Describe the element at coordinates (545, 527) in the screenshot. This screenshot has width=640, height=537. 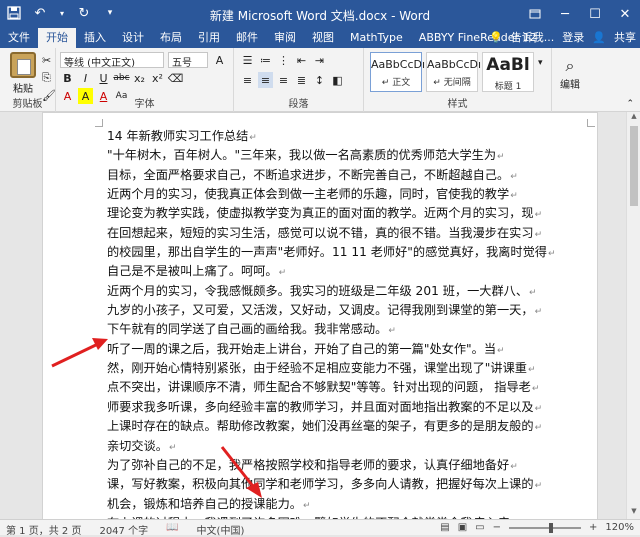
I see `zoom-slider` at that location.